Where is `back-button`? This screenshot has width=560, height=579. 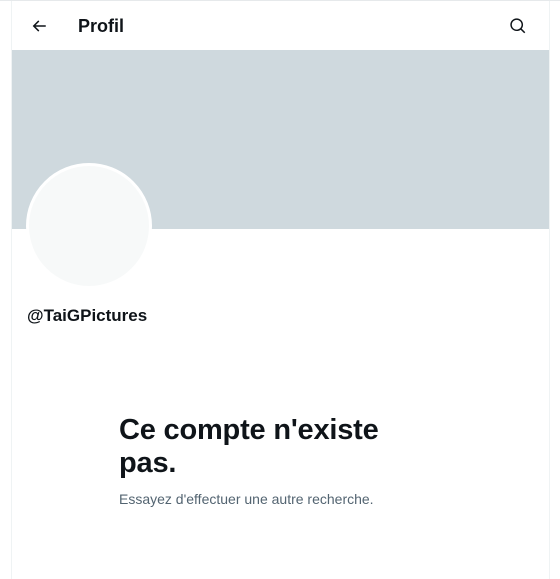
back-button is located at coordinates (39, 26).